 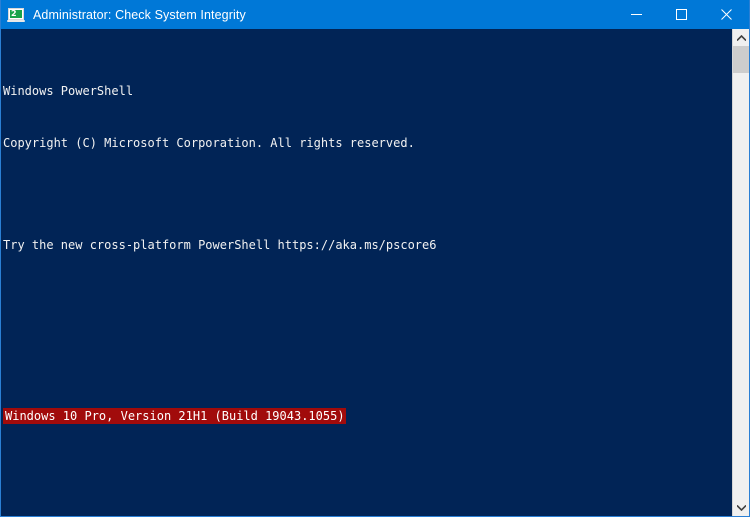 I want to click on window-controls, so click(x=681, y=14).